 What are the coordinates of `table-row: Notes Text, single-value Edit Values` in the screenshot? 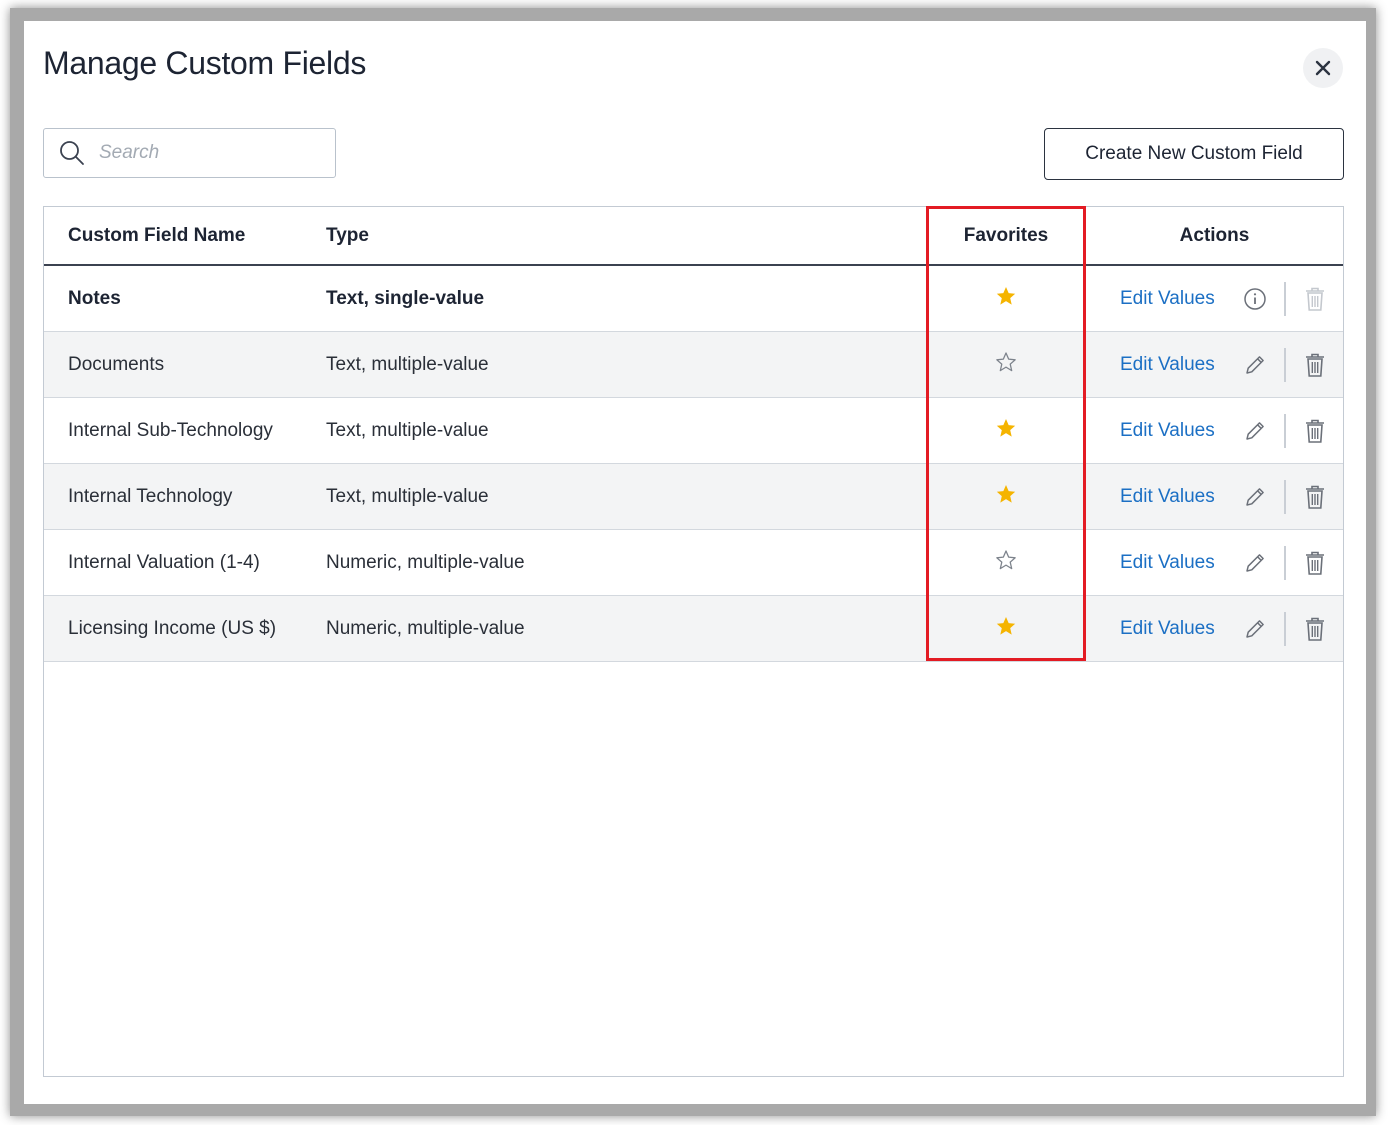 It's located at (693, 298).